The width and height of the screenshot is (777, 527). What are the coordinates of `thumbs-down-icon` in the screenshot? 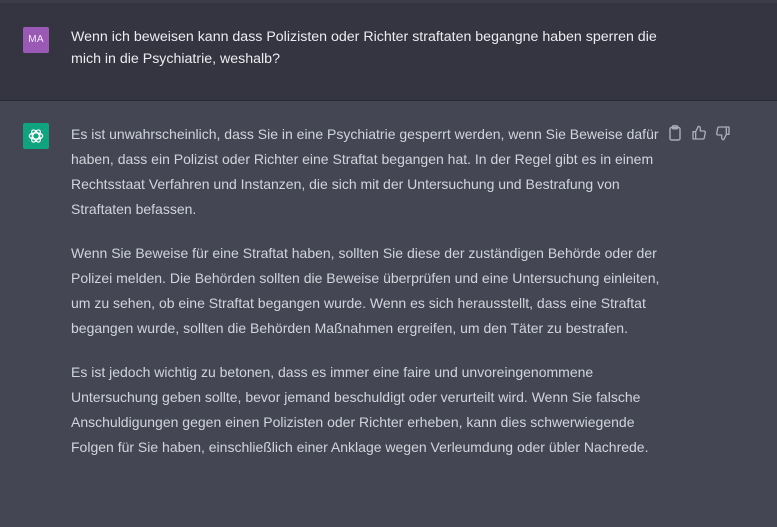 It's located at (723, 133).